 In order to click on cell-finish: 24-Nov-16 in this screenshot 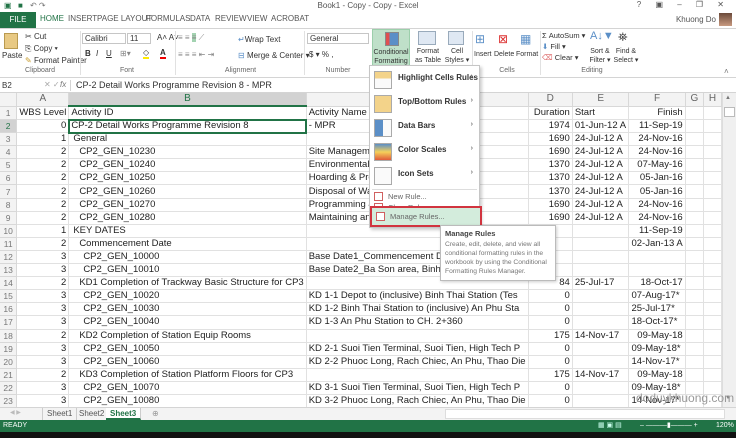, I will do `click(657, 218)`.